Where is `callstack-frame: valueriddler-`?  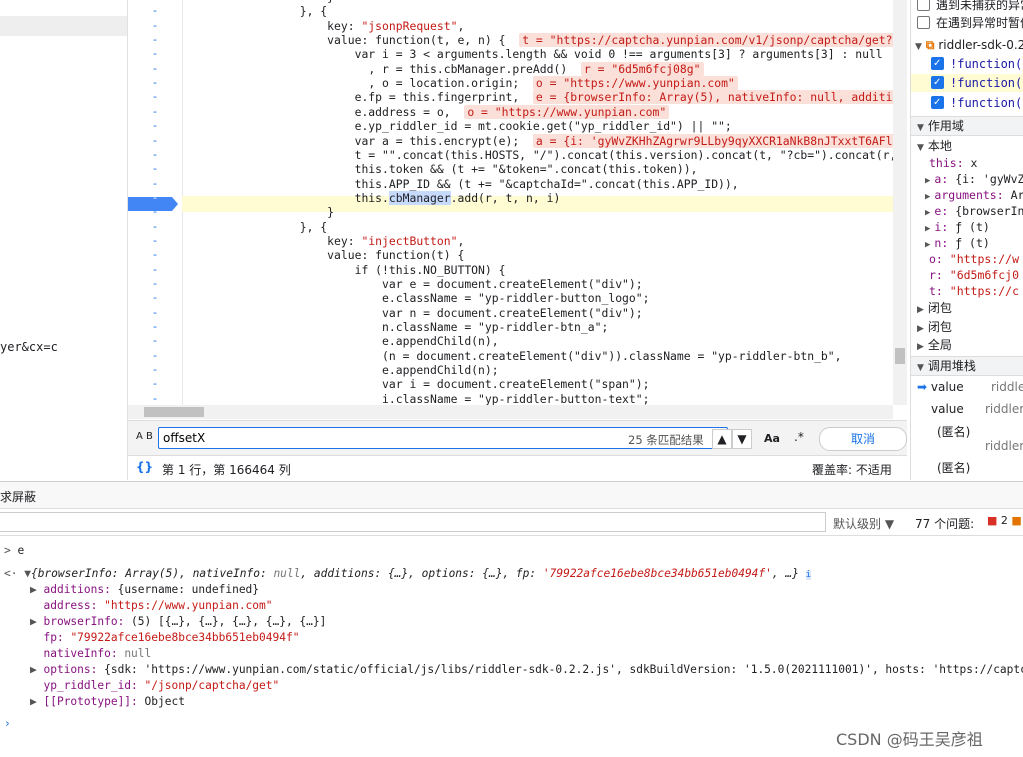
callstack-frame: valueriddler- is located at coordinates (977, 409).